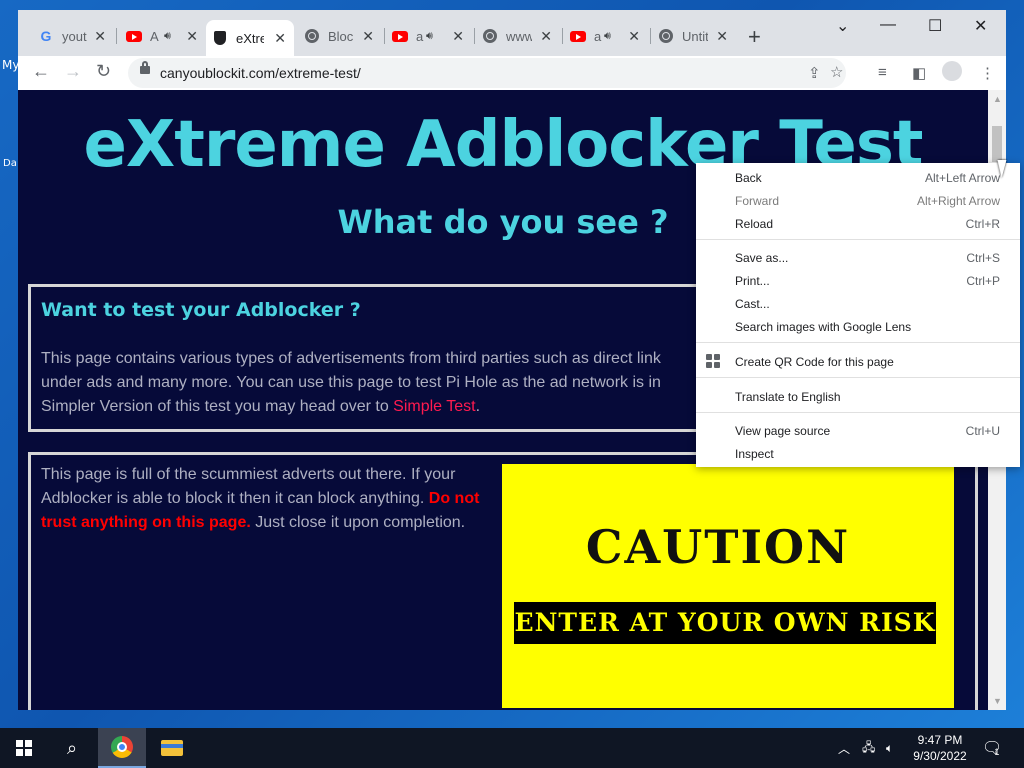 The image size is (1024, 768). Describe the element at coordinates (24, 748) in the screenshot. I see `start-button` at that location.